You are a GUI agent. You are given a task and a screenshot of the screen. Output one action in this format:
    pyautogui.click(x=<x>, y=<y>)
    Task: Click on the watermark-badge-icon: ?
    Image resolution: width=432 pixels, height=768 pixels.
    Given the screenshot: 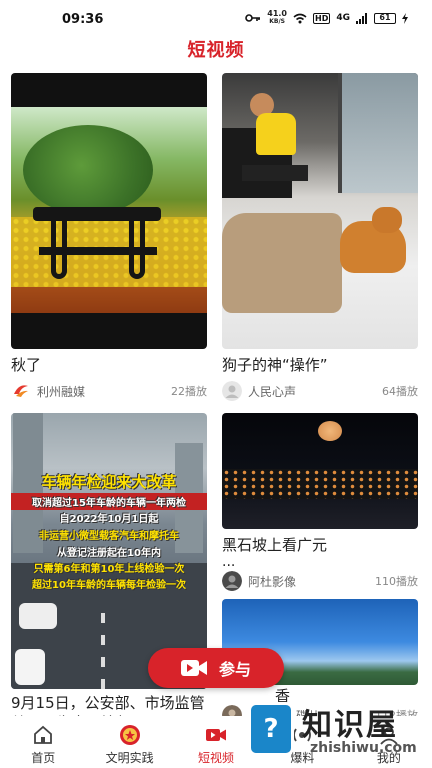 What is the action you would take?
    pyautogui.click(x=271, y=729)
    